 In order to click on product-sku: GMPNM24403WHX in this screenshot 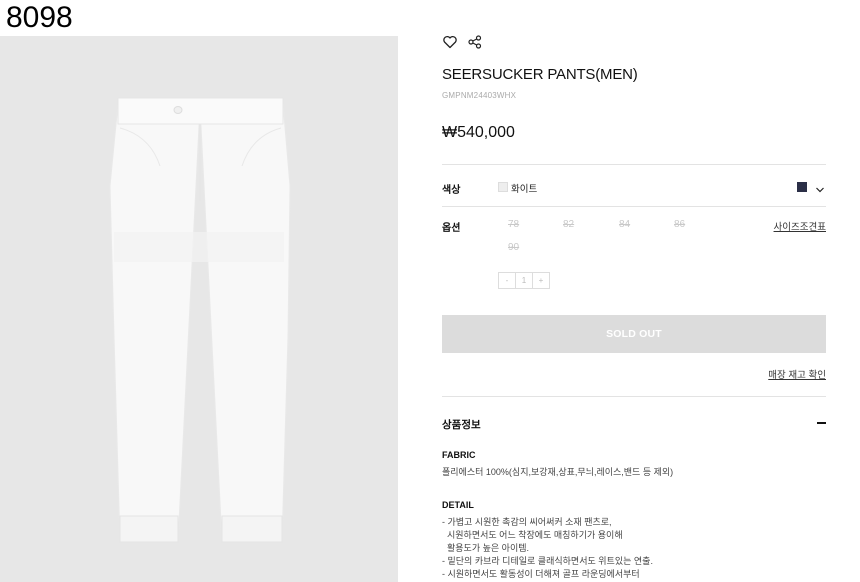, I will do `click(479, 95)`.